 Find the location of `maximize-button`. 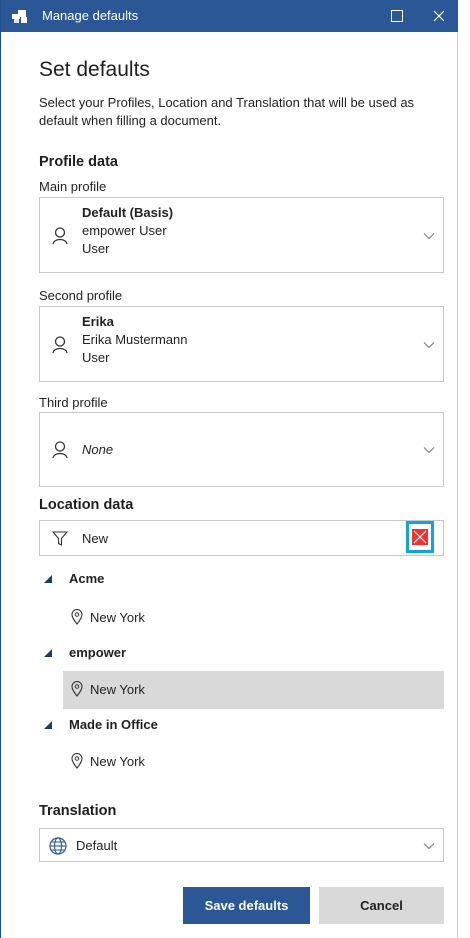

maximize-button is located at coordinates (397, 16).